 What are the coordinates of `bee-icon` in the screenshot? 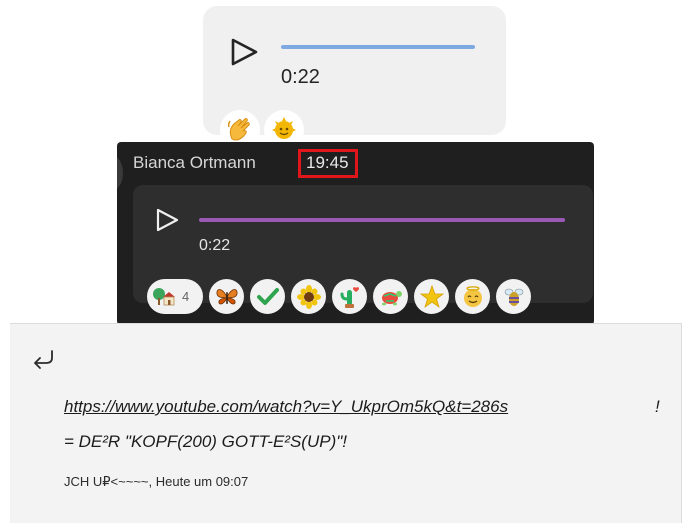 It's located at (513, 297).